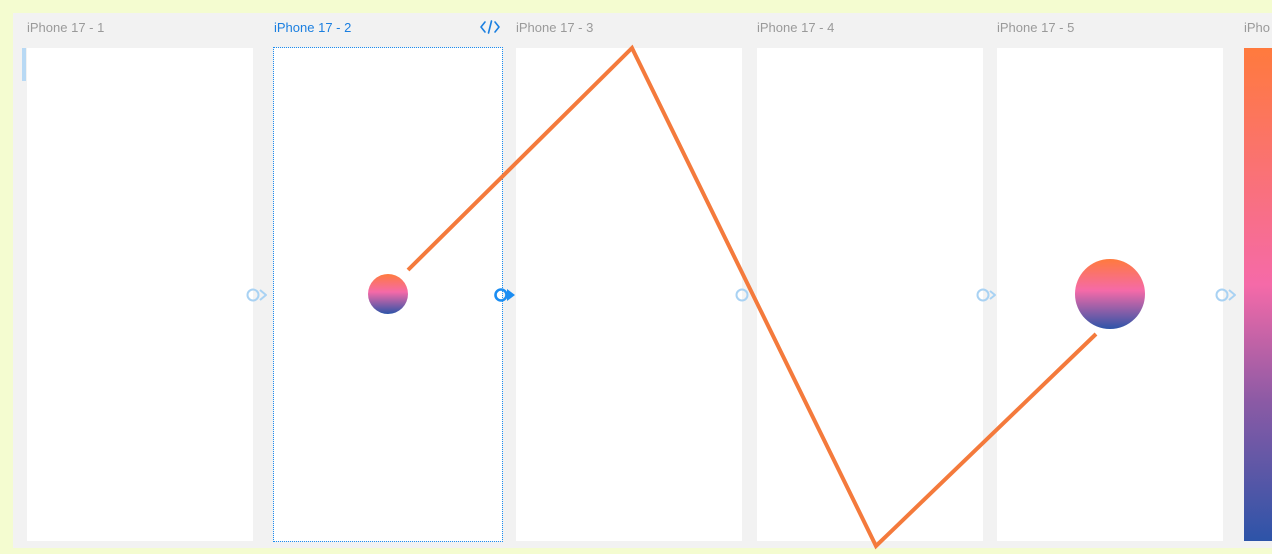 This screenshot has height=554, width=1272. I want to click on frame-selection-indicator, so click(24, 64).